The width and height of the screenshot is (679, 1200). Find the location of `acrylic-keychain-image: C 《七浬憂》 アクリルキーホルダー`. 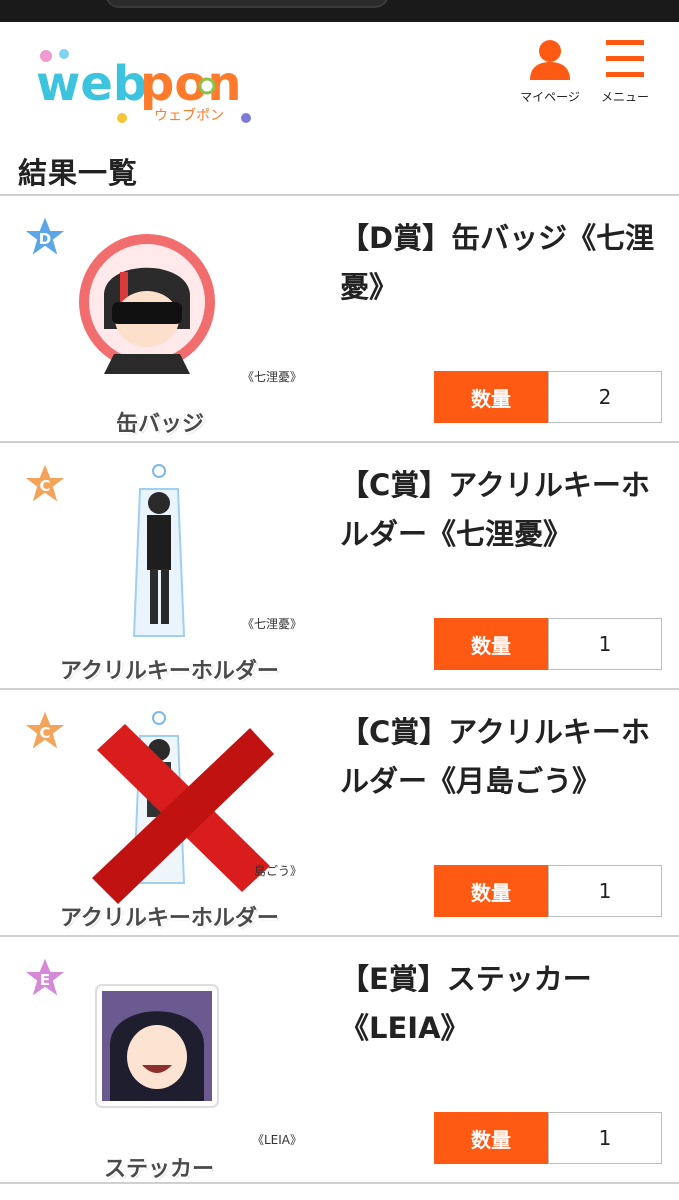

acrylic-keychain-image: C 《七浬憂》 アクリルキーホルダー is located at coordinates (167, 572).